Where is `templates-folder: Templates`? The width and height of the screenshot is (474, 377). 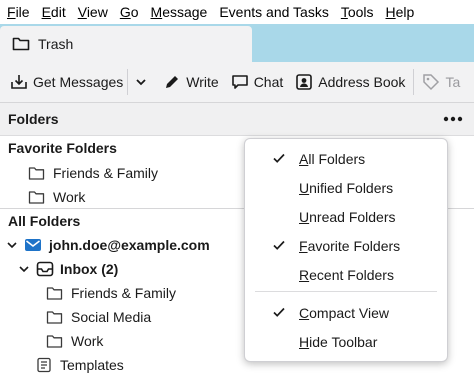 templates-folder: Templates is located at coordinates (80, 365).